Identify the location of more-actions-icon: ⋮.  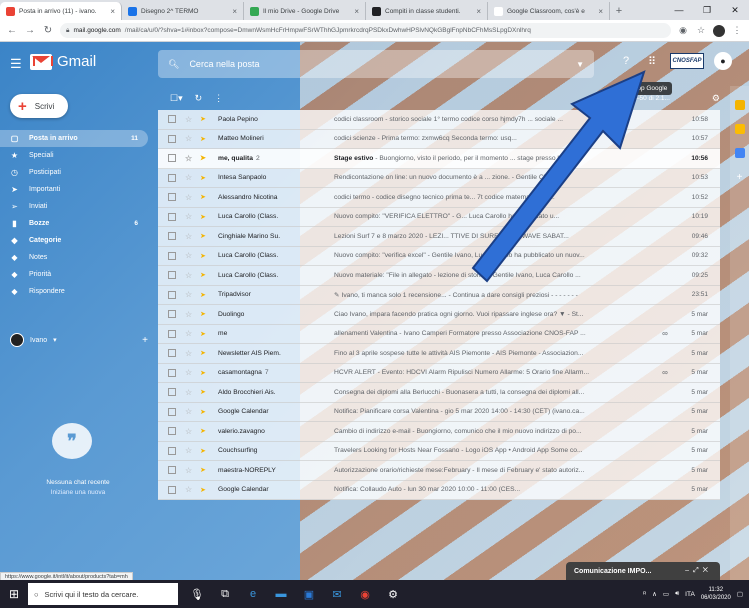
(218, 98).